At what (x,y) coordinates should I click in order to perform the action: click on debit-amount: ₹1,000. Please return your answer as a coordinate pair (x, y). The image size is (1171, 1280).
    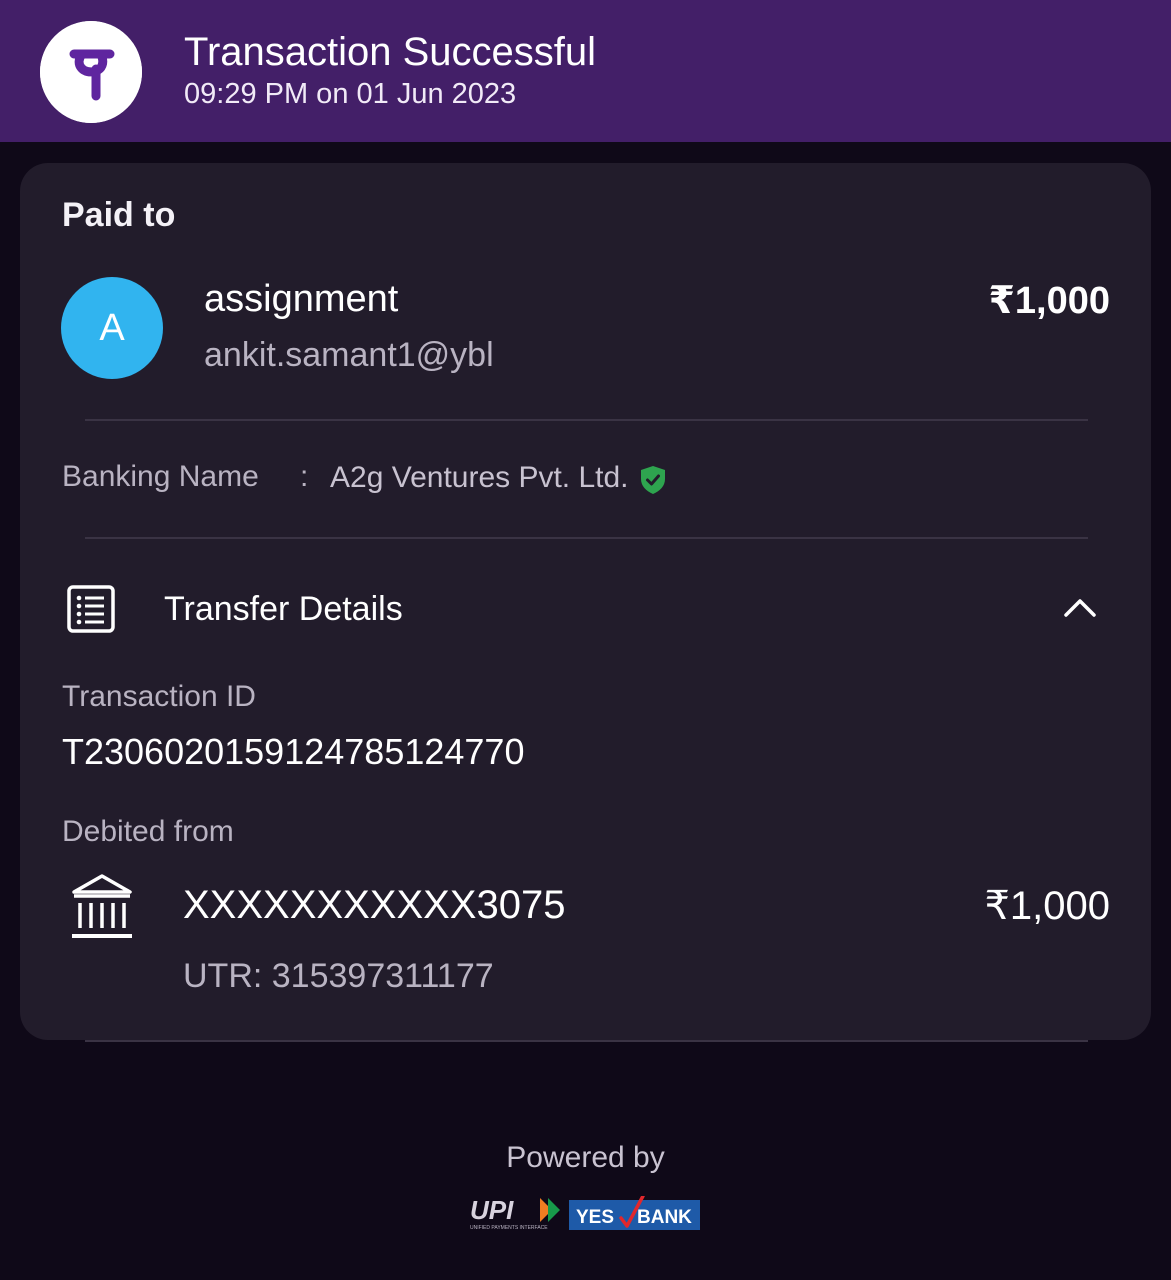
    Looking at the image, I should click on (1047, 906).